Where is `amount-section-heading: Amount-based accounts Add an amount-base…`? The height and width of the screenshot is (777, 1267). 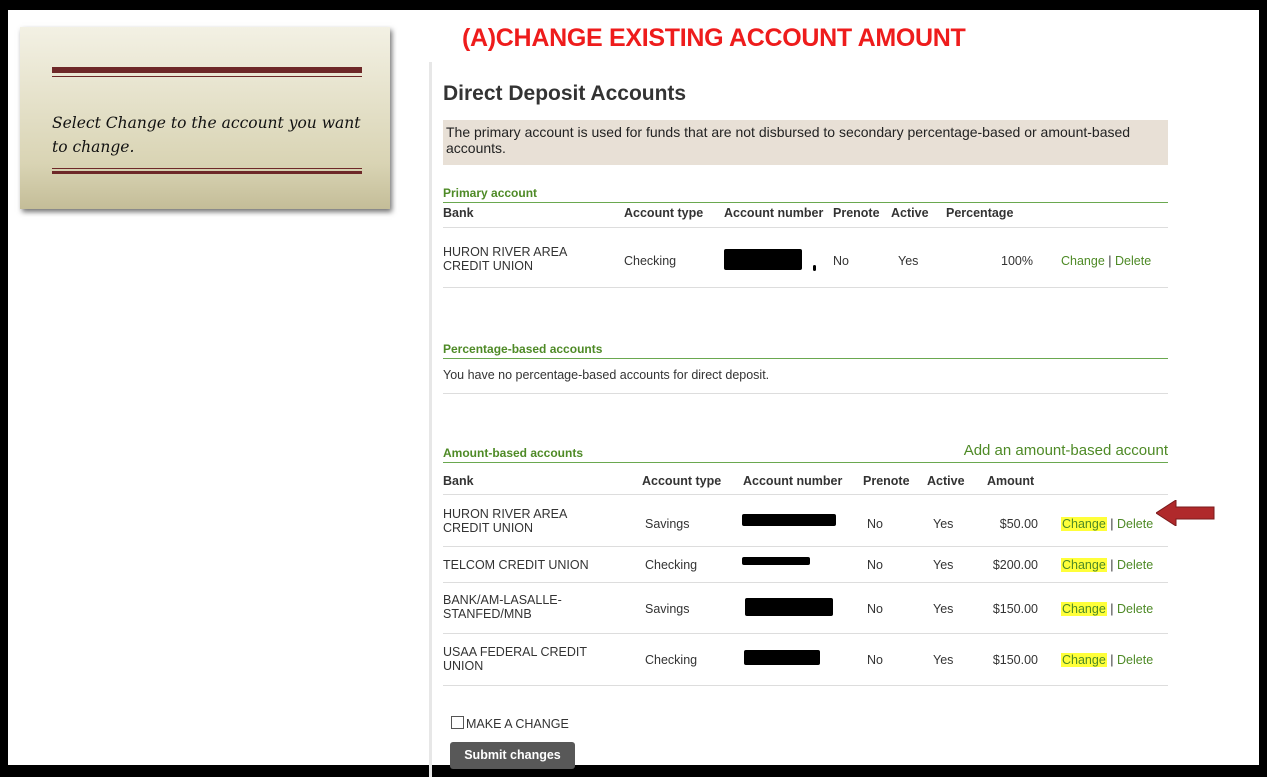 amount-section-heading: Amount-based accounts Add an amount-base… is located at coordinates (805, 452).